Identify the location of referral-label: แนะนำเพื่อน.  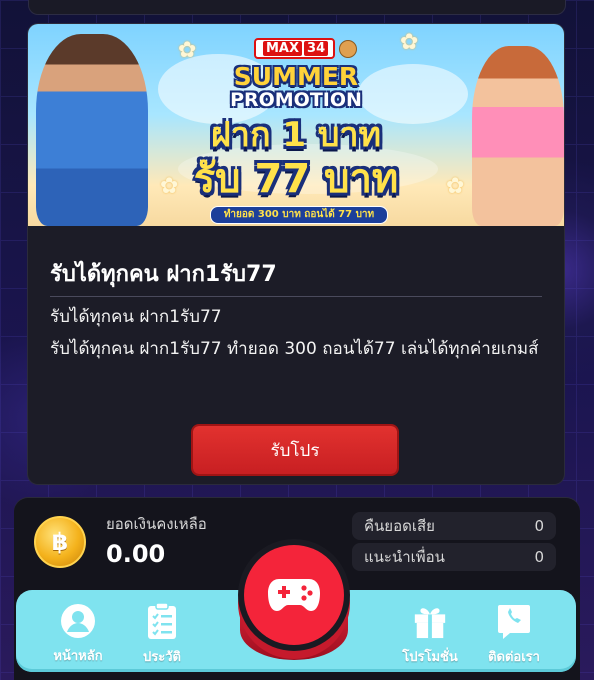
(404, 557).